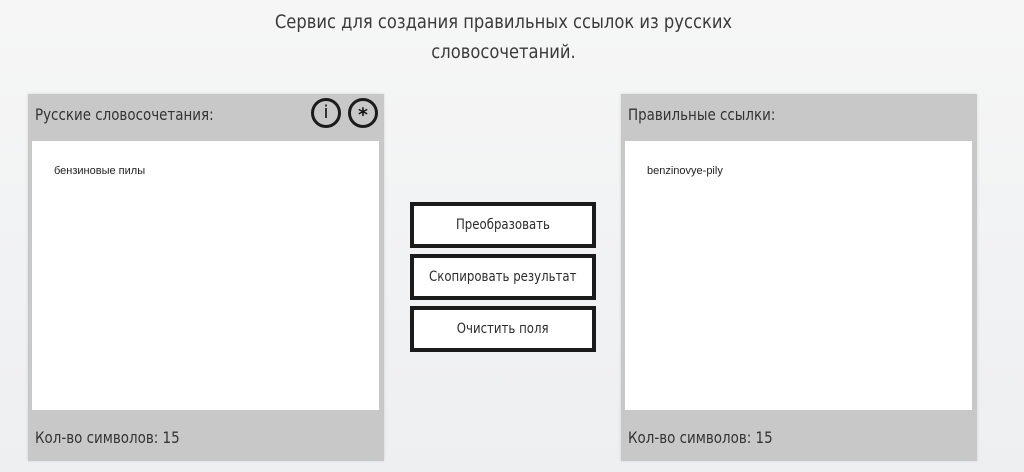 The image size is (1024, 472). Describe the element at coordinates (700, 437) in the screenshot. I see `output-char-count: Кол-во символов: 15` at that location.